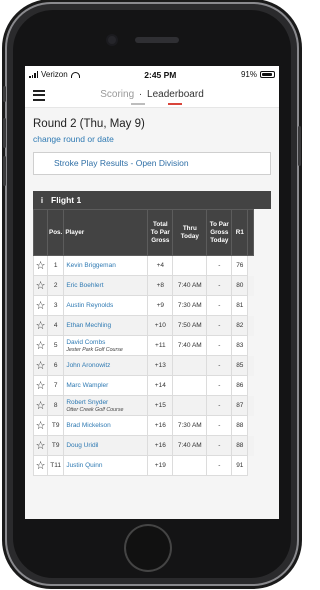 This screenshot has height=590, width=320. I want to click on player-name: Ethan Mechling, so click(88, 325).